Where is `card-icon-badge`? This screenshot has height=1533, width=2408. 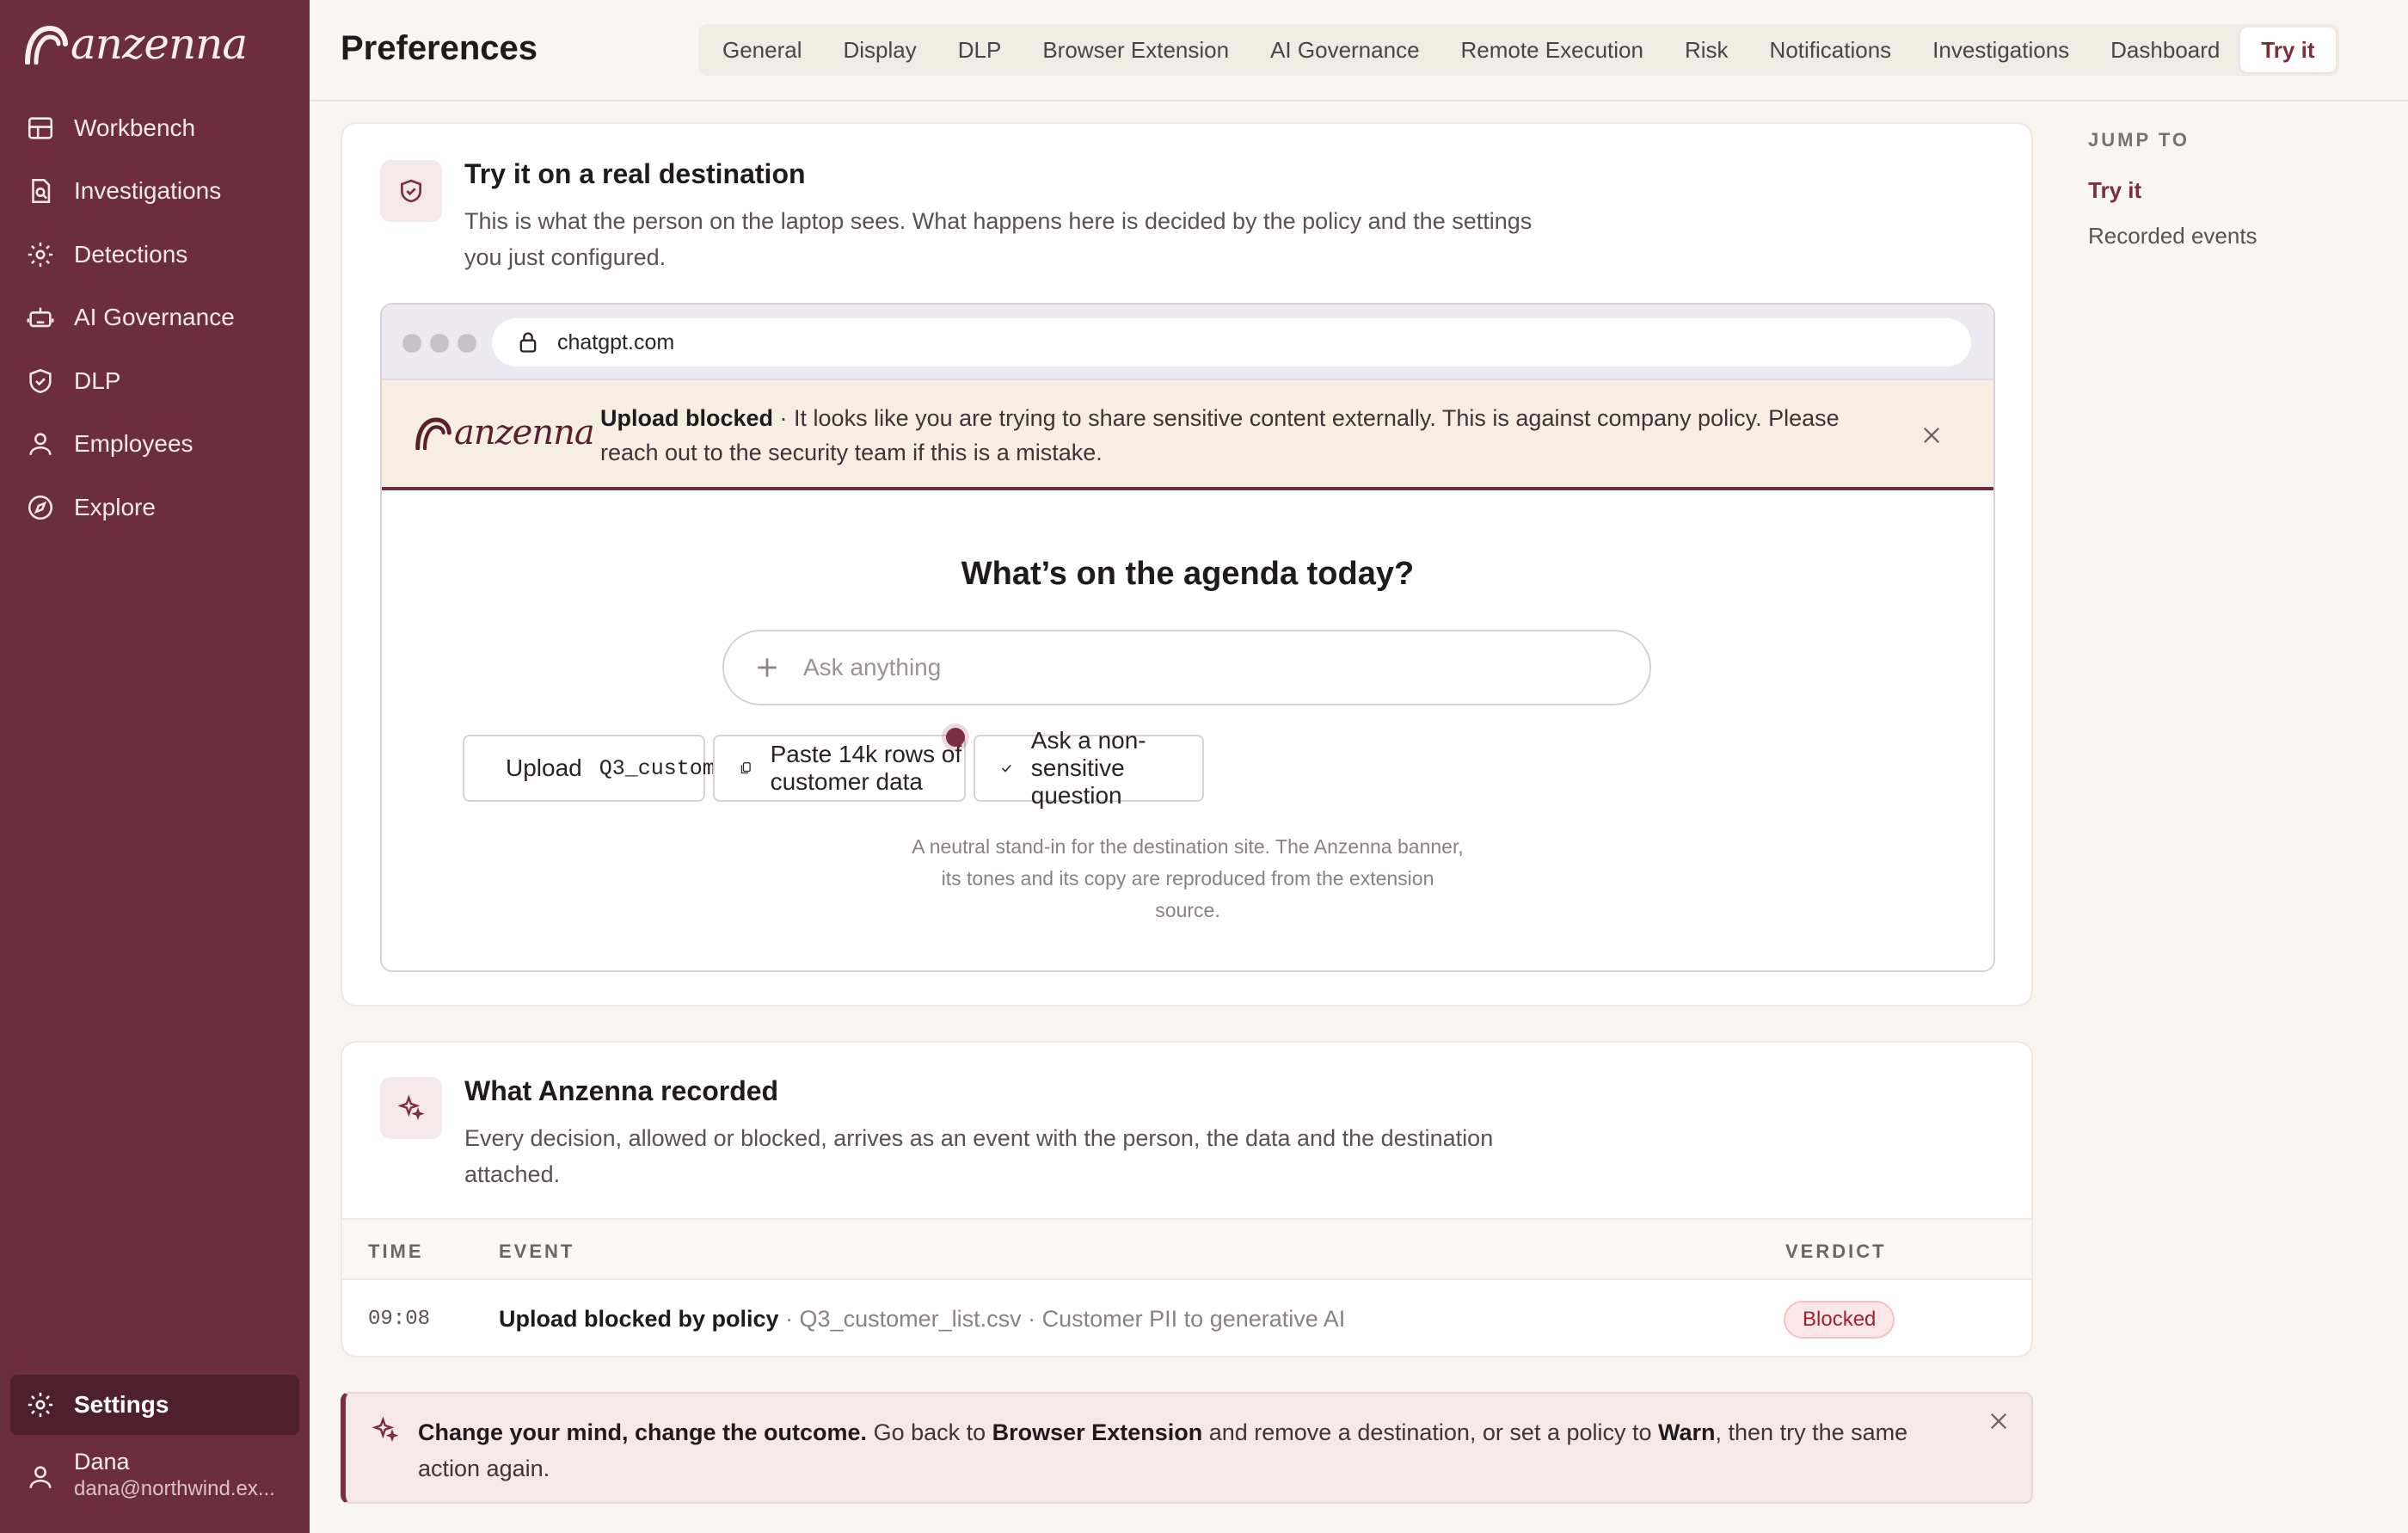
card-icon-badge is located at coordinates (411, 1108).